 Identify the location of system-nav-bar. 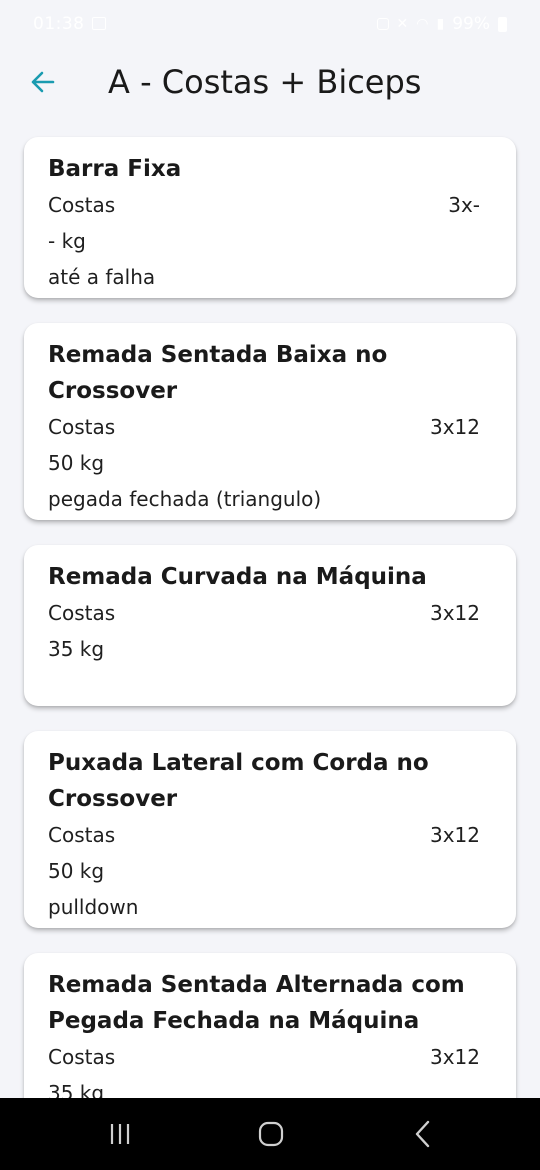
(270, 1134).